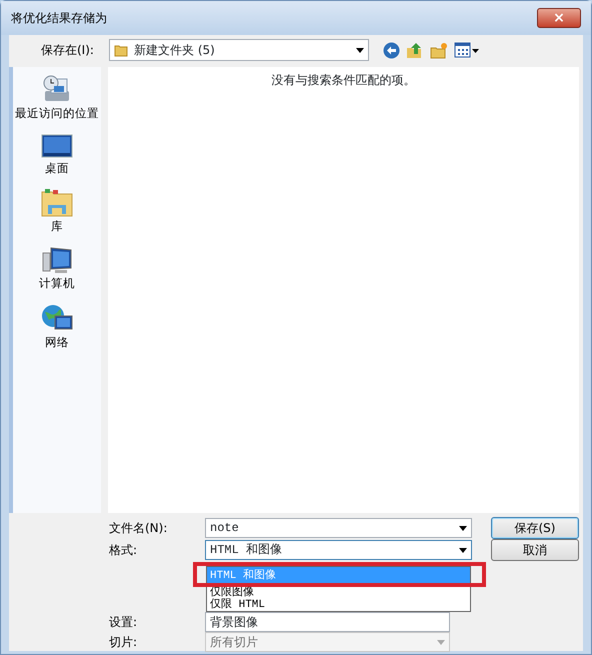  Describe the element at coordinates (57, 259) in the screenshot. I see `computer-icon` at that location.